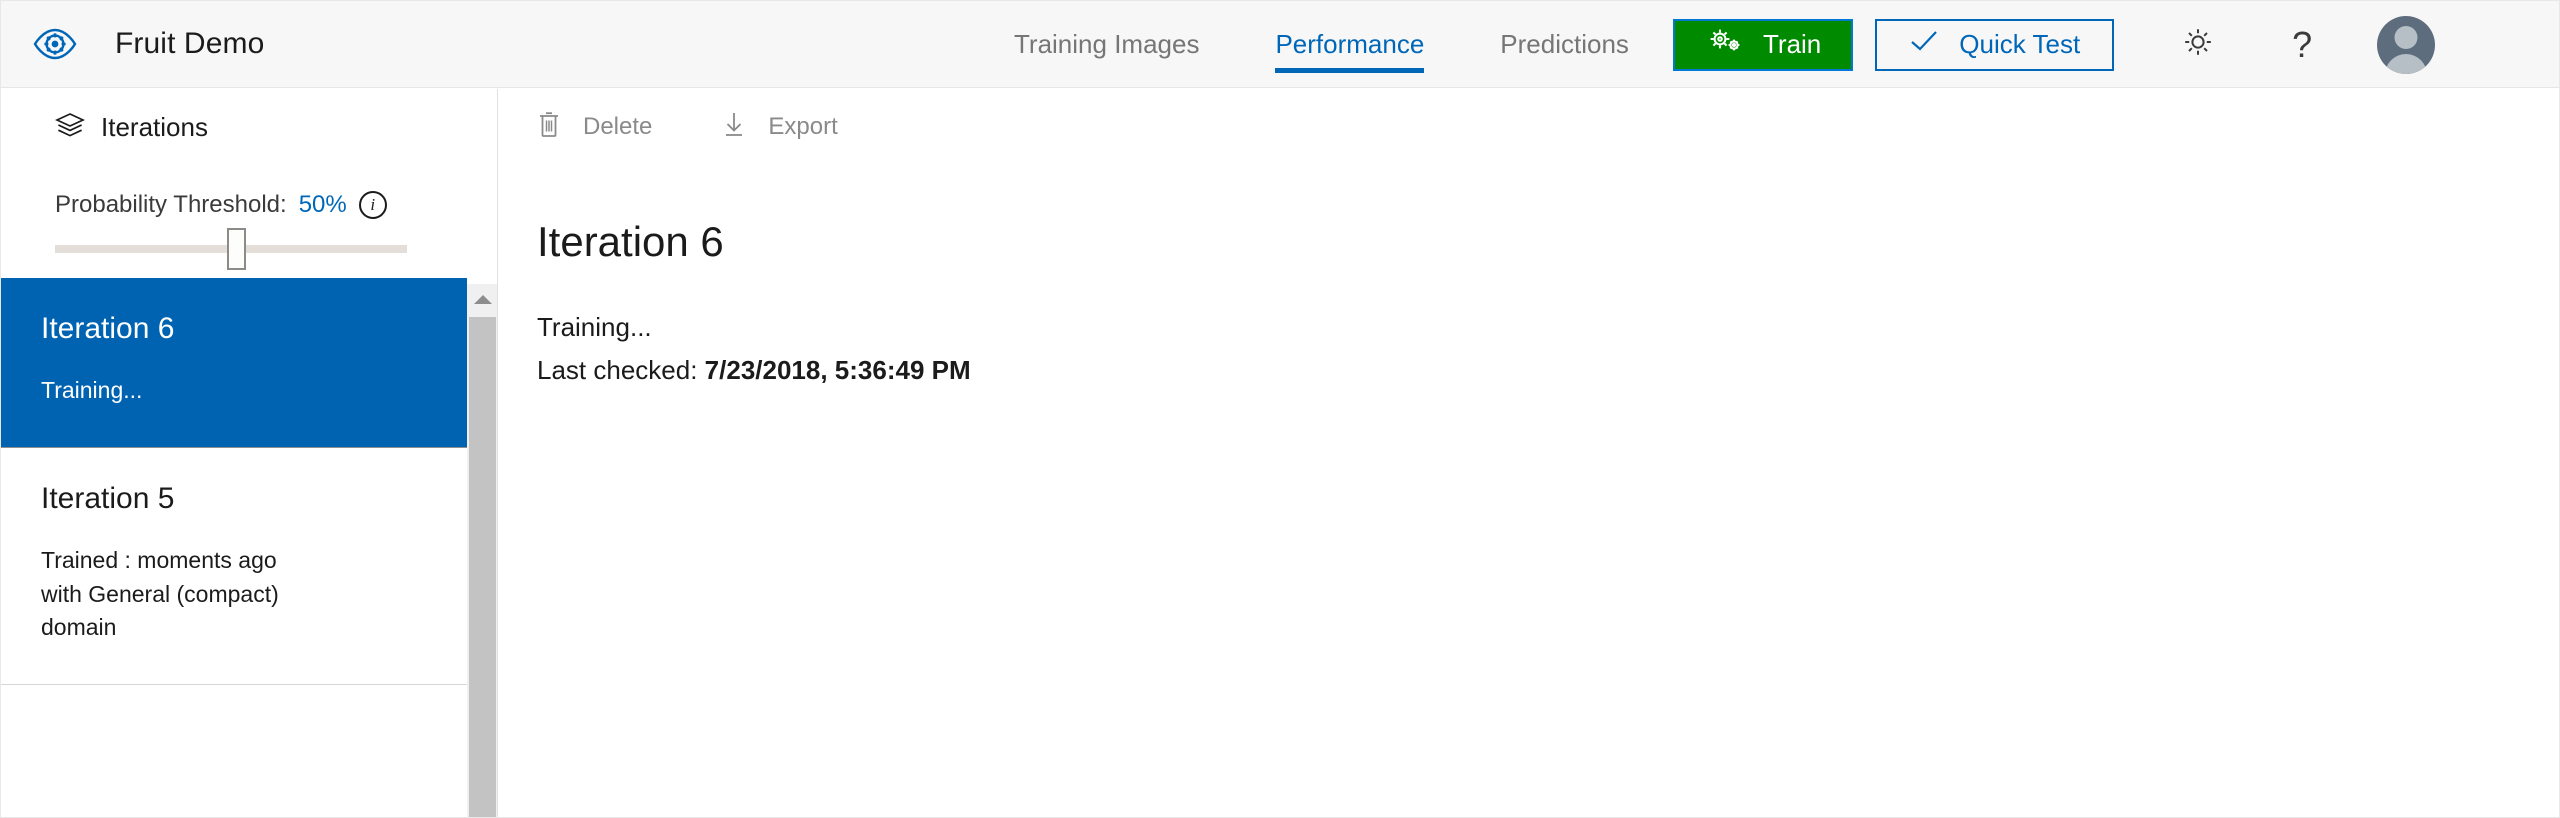  I want to click on scrollbar-thumb, so click(482, 567).